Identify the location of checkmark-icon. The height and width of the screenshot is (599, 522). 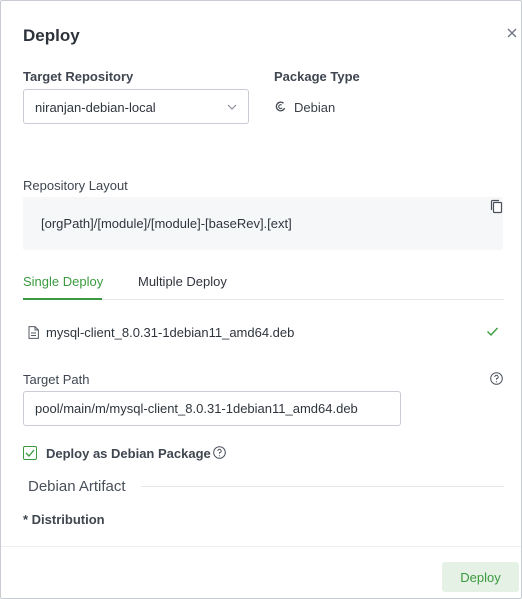
(30, 453).